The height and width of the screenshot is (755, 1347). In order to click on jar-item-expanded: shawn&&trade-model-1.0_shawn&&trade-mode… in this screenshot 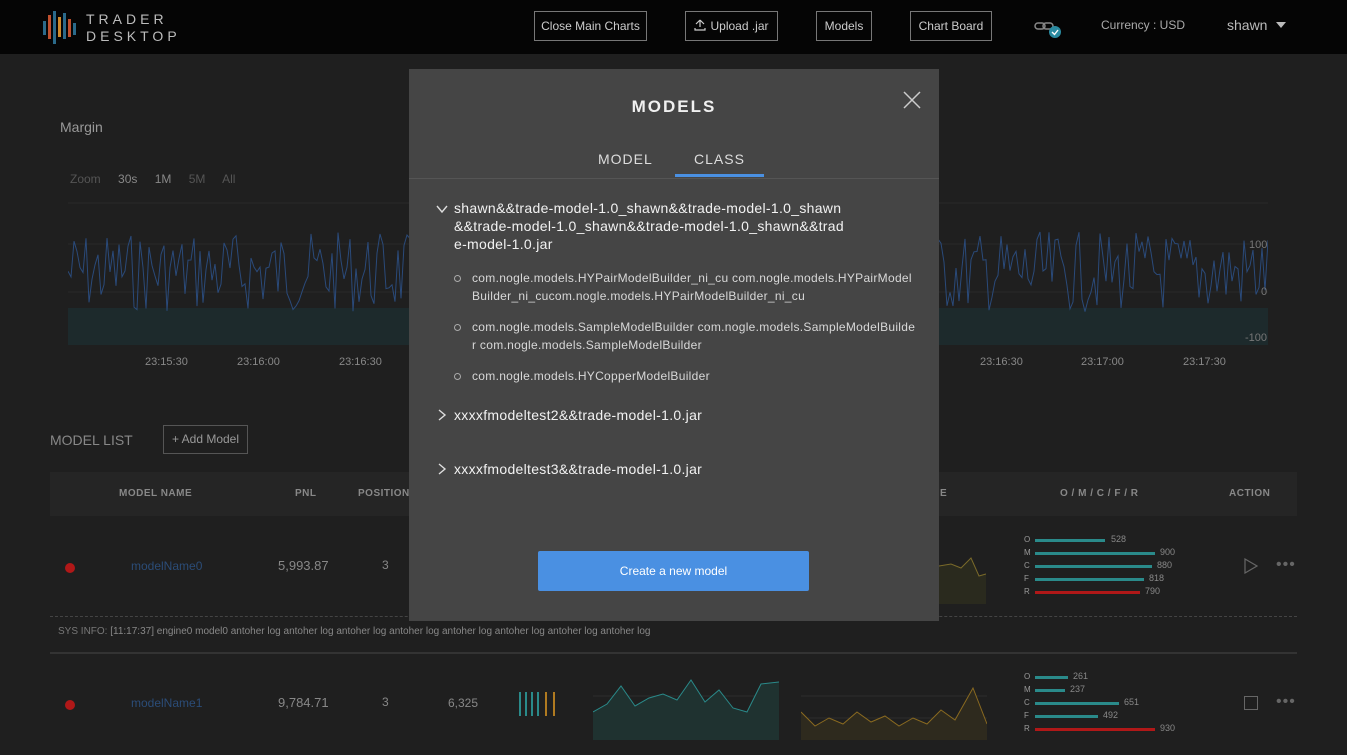, I will do `click(649, 226)`.